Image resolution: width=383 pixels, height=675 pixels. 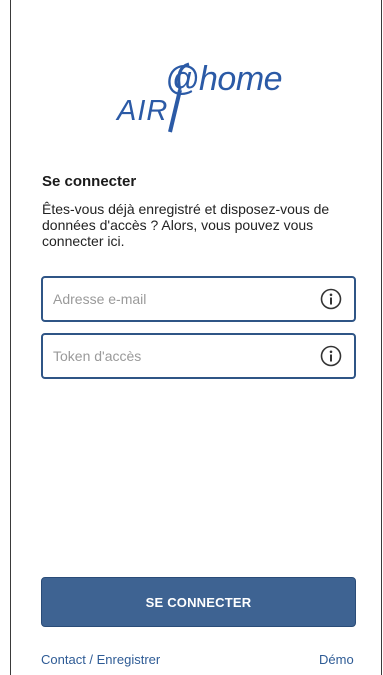 I want to click on logo-air-text: AIR, so click(x=143, y=111).